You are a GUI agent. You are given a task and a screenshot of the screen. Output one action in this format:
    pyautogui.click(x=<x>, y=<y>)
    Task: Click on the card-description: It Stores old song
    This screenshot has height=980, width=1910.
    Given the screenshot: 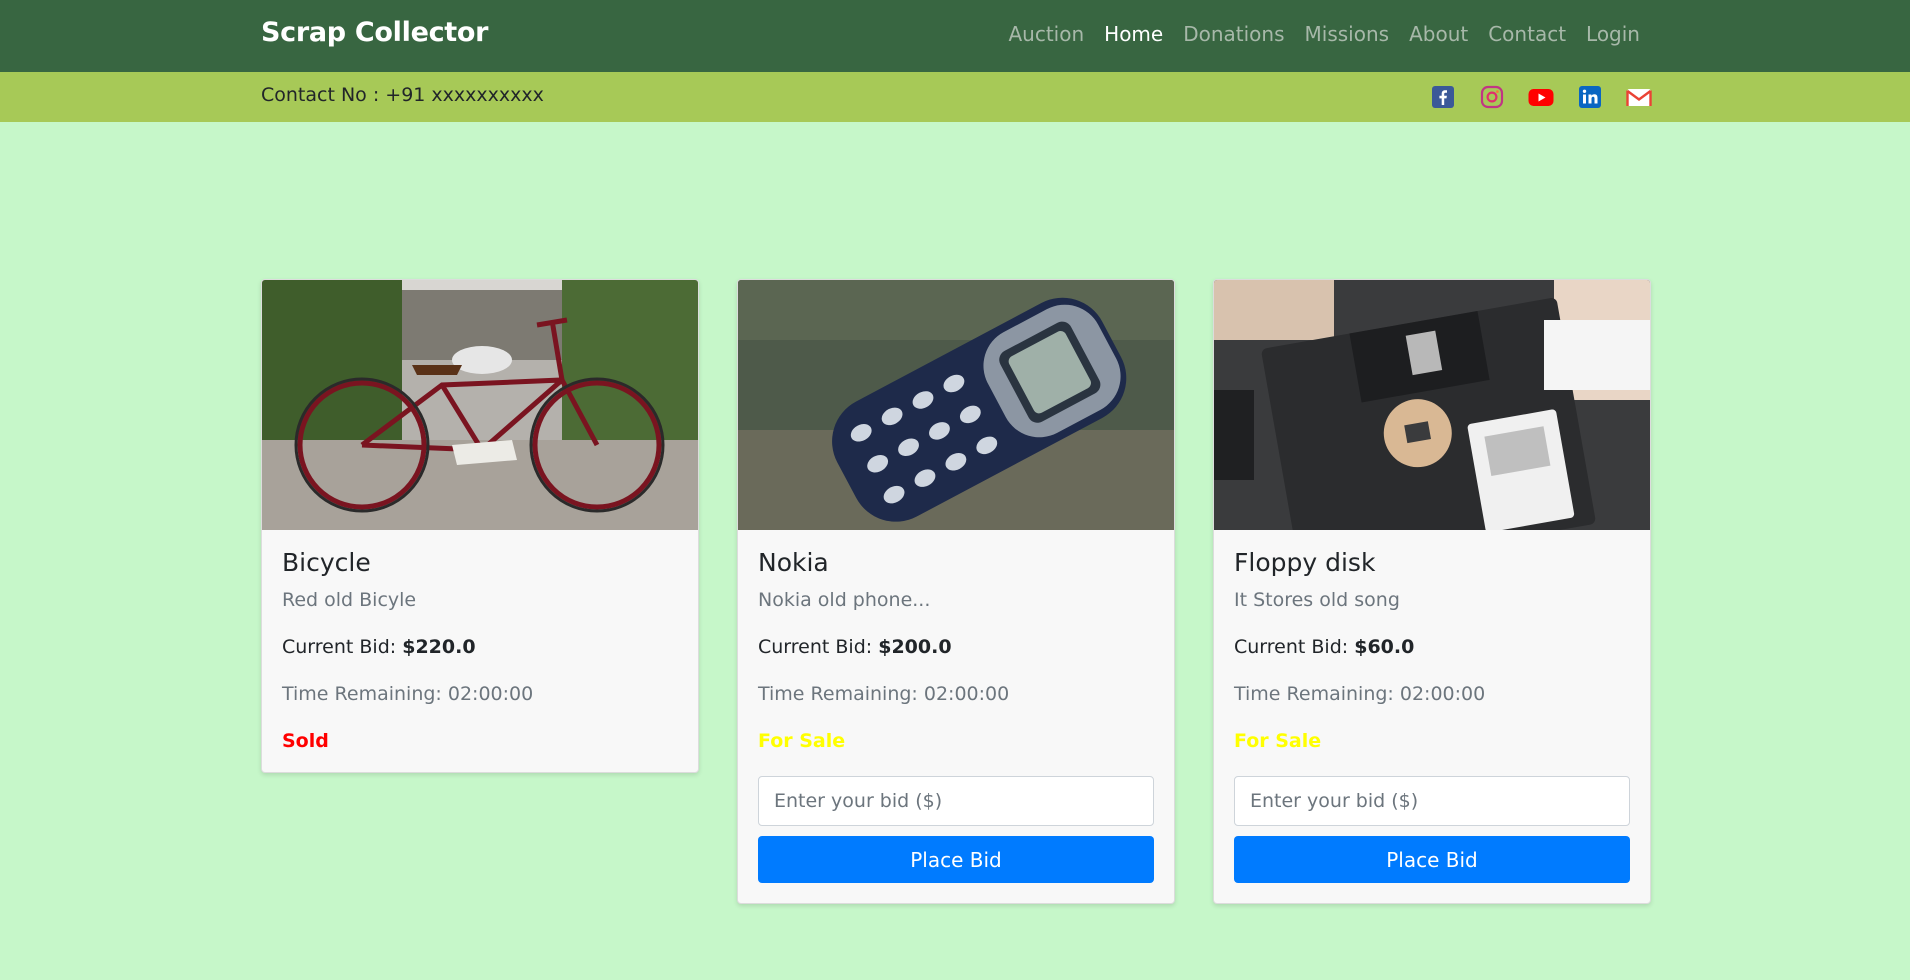 What is the action you would take?
    pyautogui.click(x=1317, y=600)
    